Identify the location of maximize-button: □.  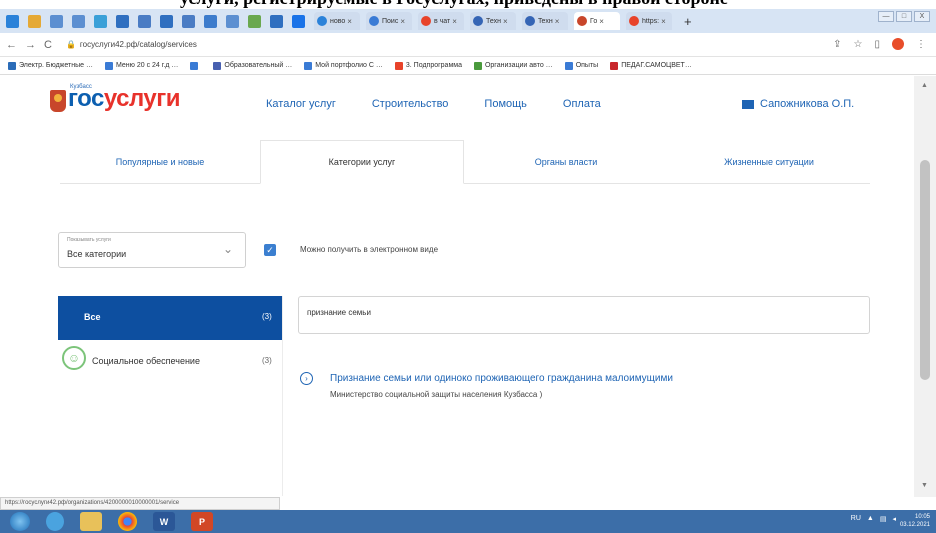
(904, 16).